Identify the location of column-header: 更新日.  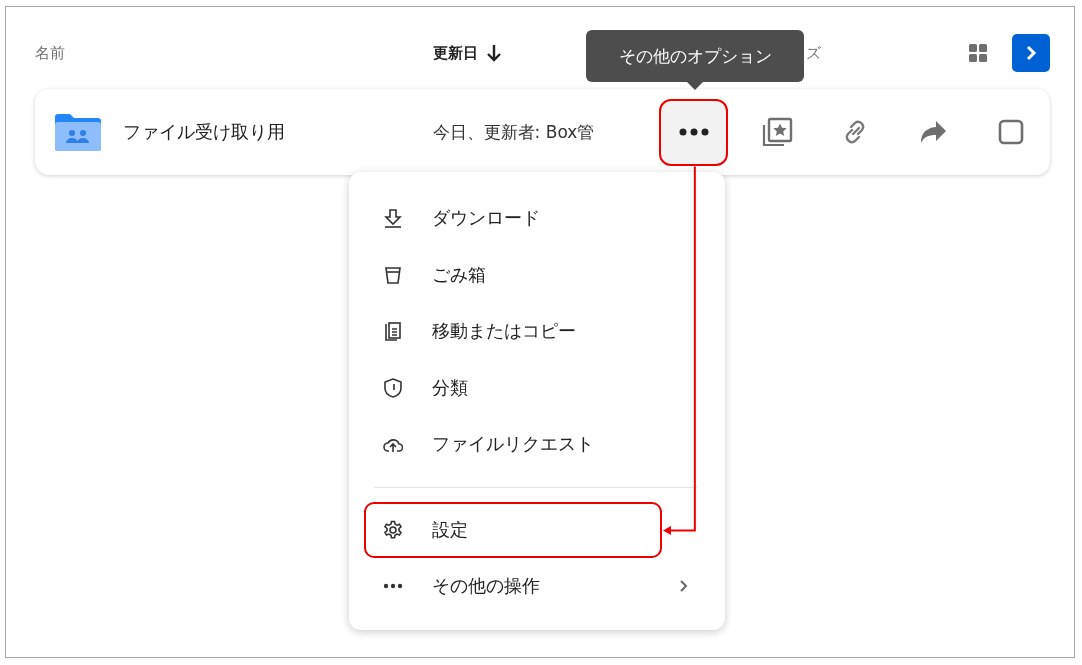
(455, 53).